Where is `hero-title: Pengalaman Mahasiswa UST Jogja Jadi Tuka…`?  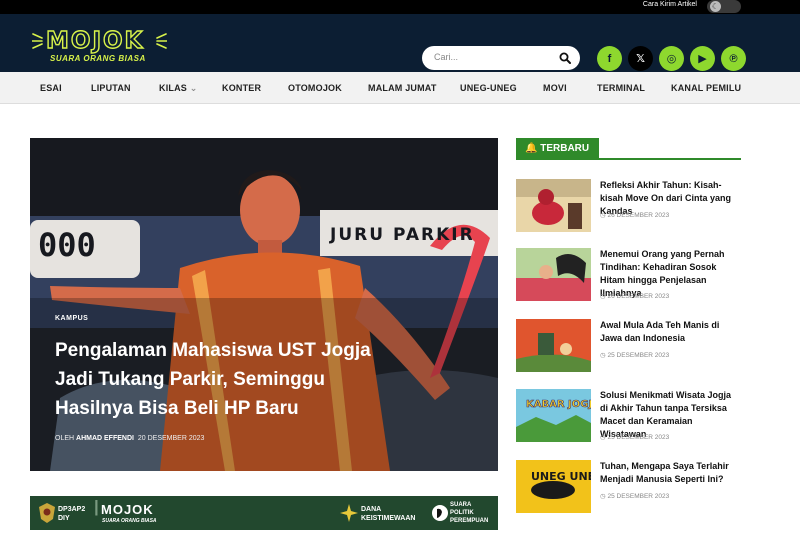 hero-title: Pengalaman Mahasiswa UST Jogja Jadi Tuka… is located at coordinates (220, 379).